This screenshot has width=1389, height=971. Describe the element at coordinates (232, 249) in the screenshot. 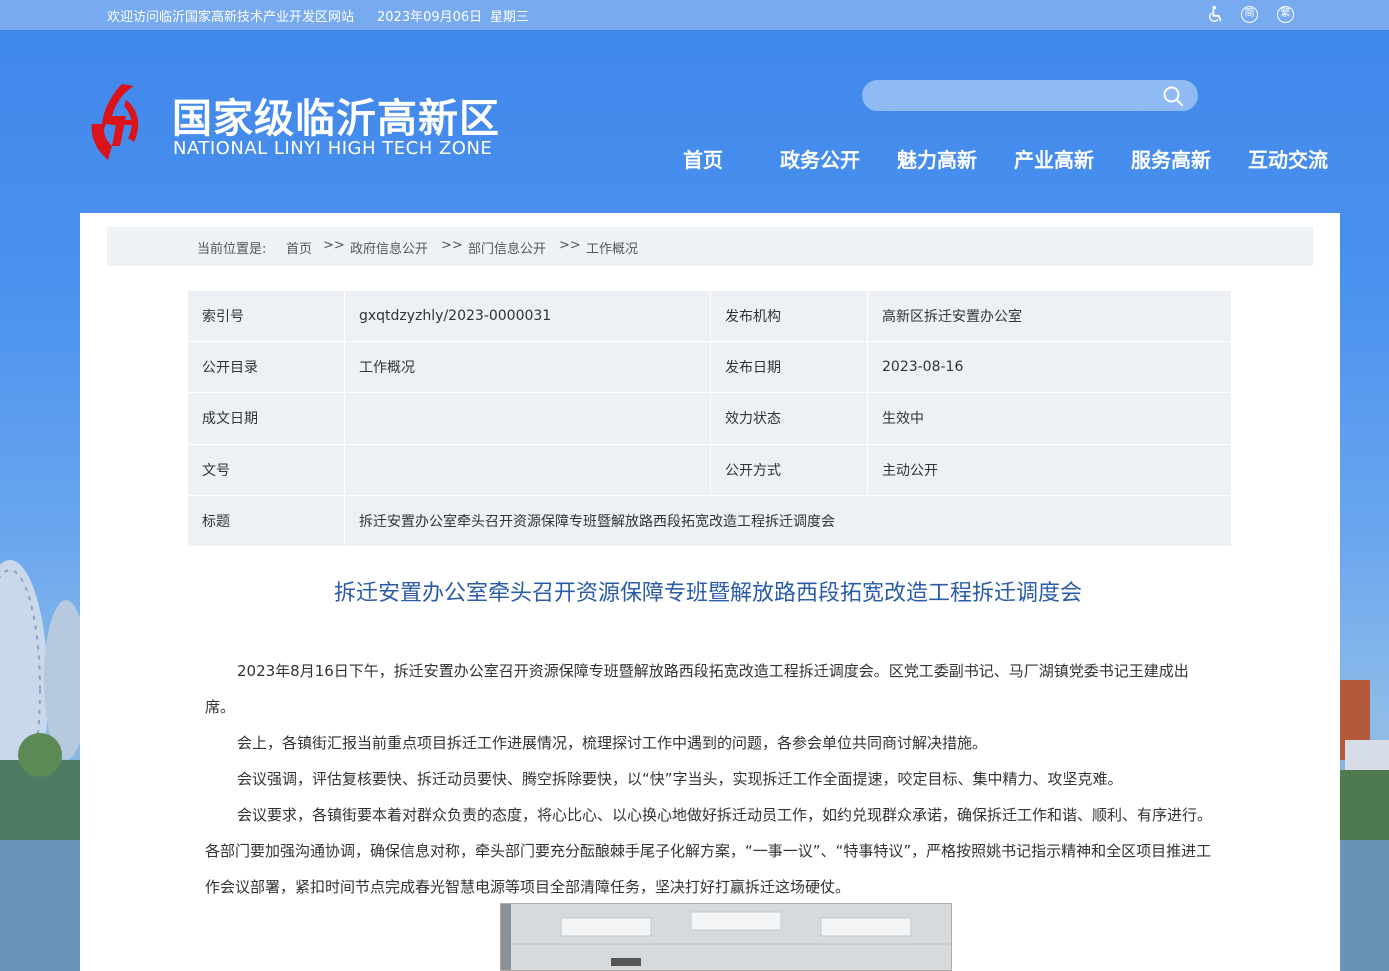

I see `breadcrumb-prefix: 当前位置是:` at that location.